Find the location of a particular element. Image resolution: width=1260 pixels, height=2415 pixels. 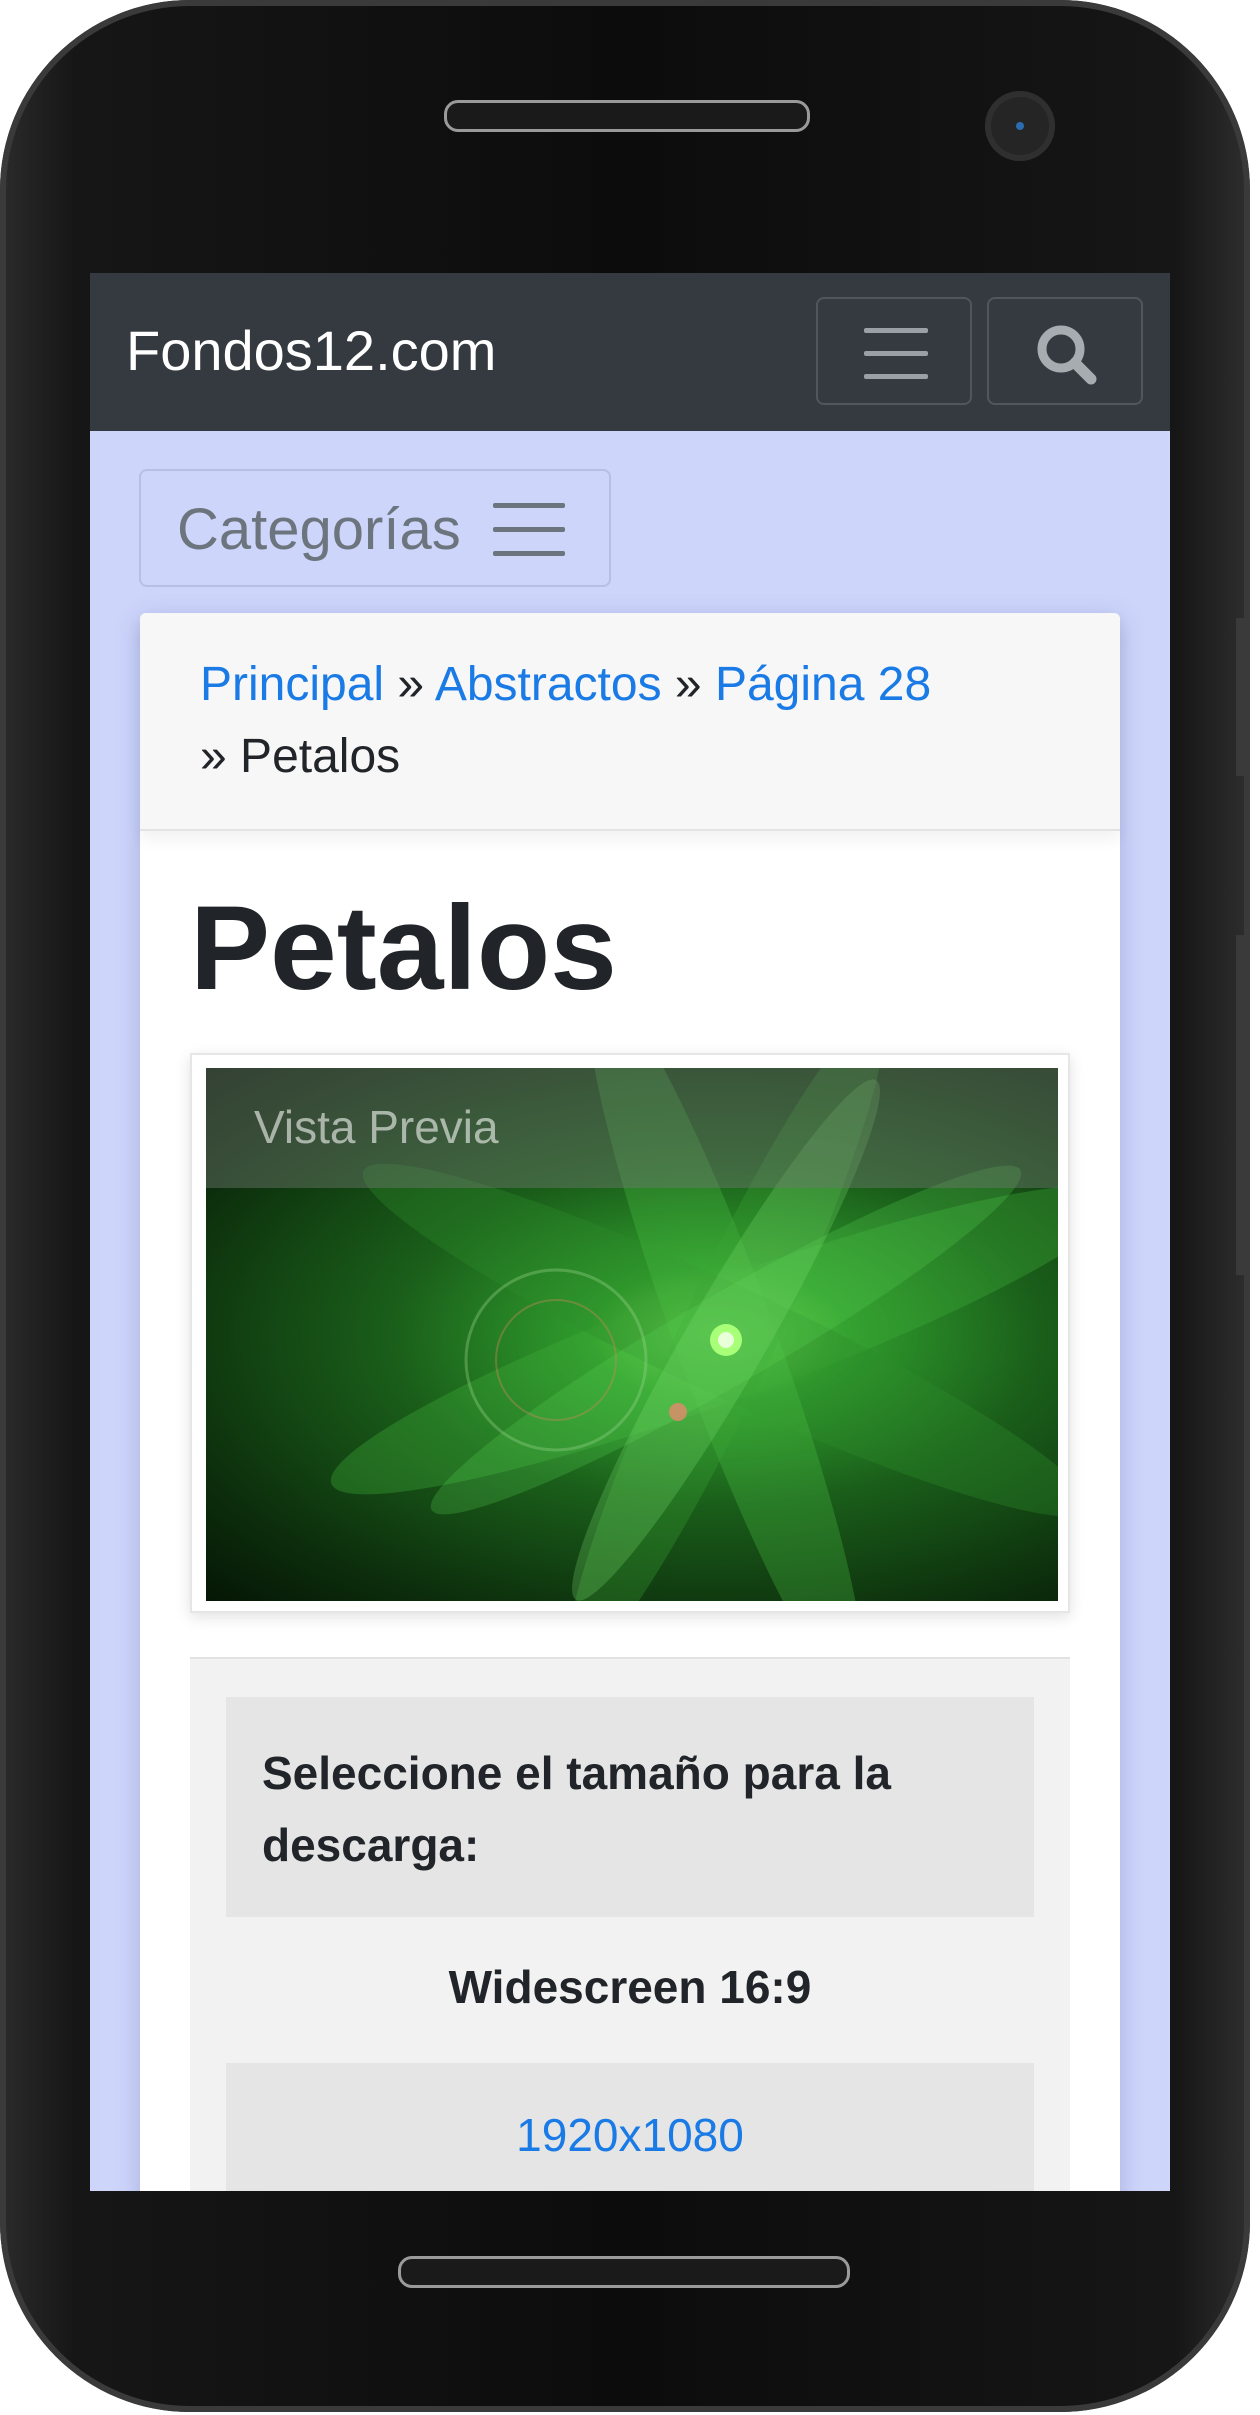

size-option-row: 1920x1080 is located at coordinates (630, 2127).